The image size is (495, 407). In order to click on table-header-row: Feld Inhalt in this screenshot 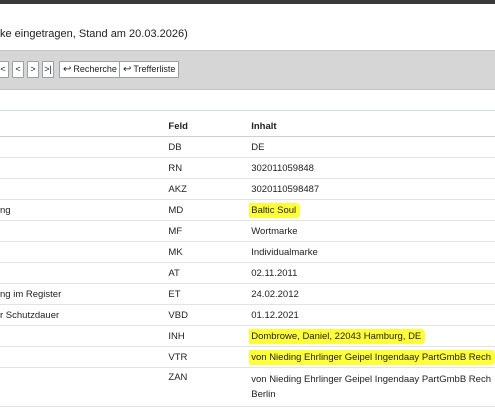, I will do `click(247, 126)`.